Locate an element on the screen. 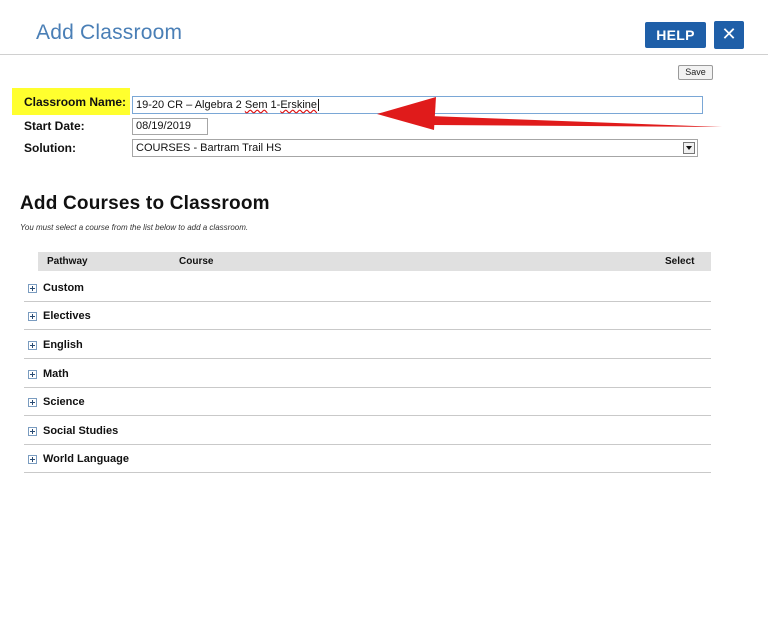 The height and width of the screenshot is (637, 768). help-button: HELP is located at coordinates (675, 35).